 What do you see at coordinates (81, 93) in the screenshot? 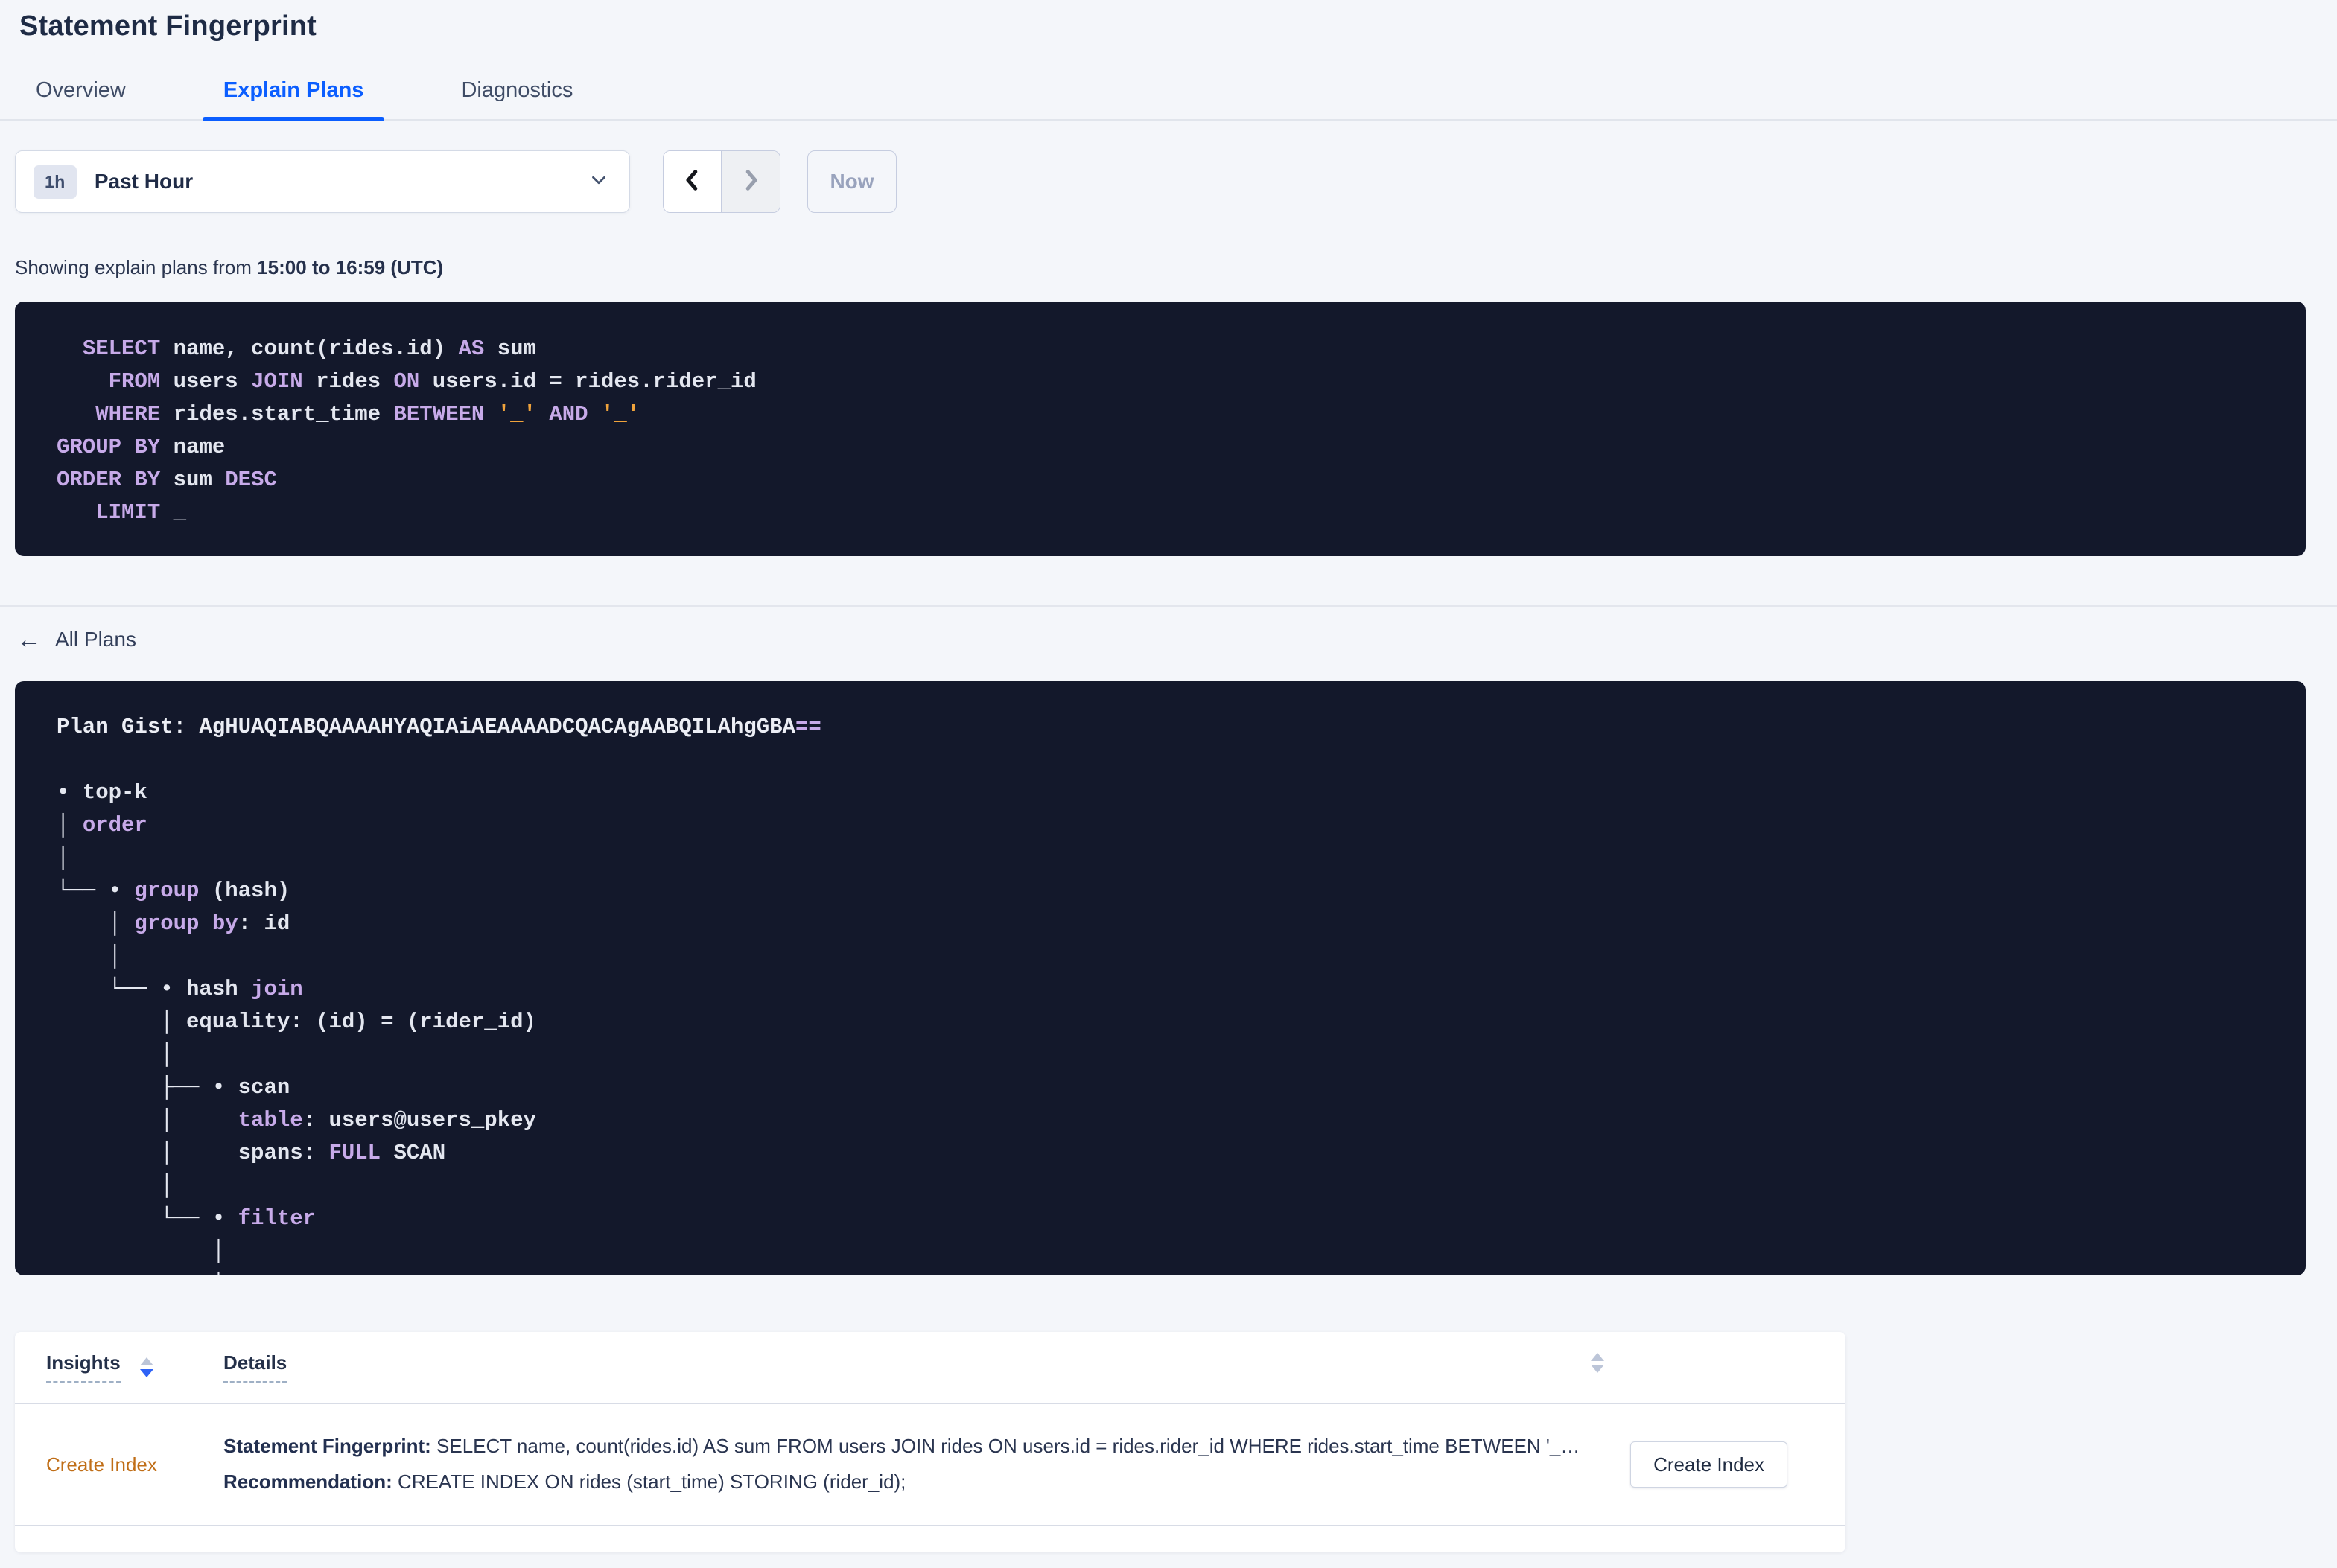
I see `tab-overview: Overview` at bounding box center [81, 93].